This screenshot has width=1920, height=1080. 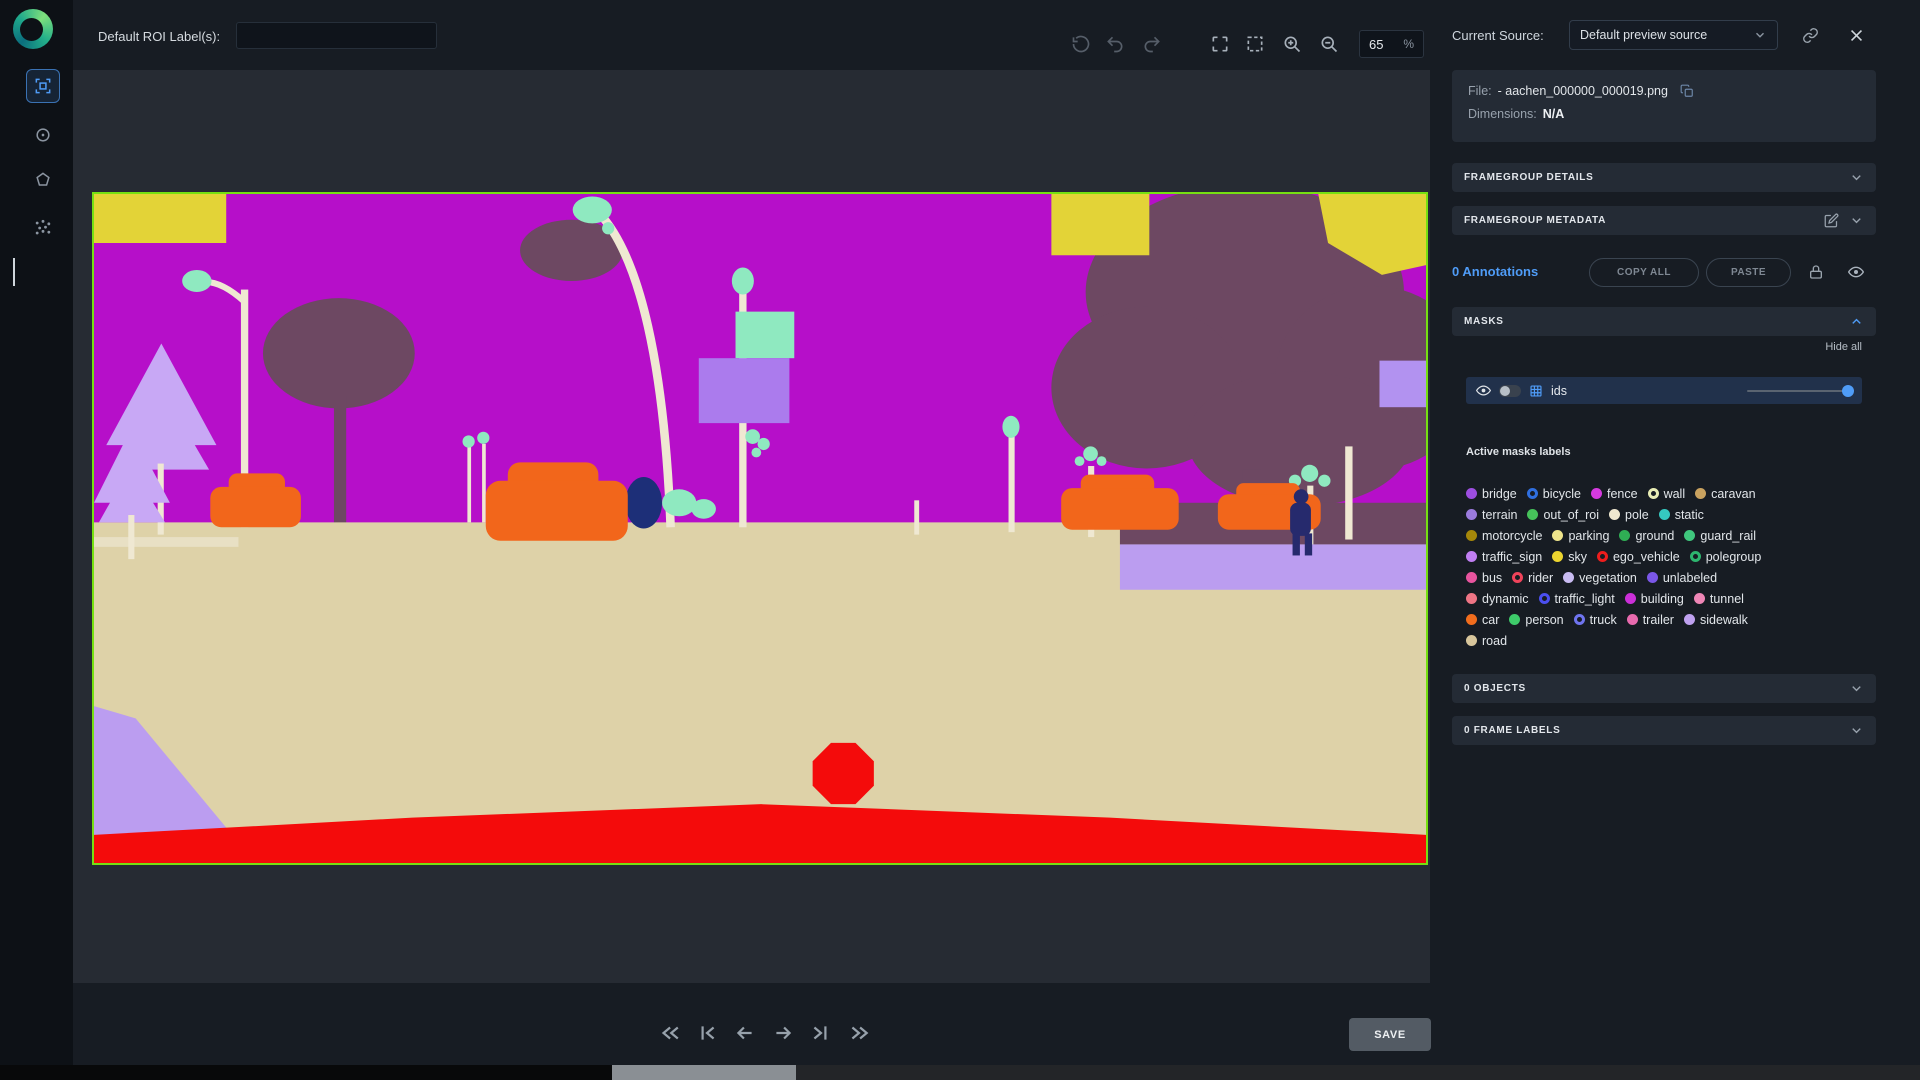 What do you see at coordinates (1664, 688) in the screenshot?
I see `objects-section: 0 OBJECTS` at bounding box center [1664, 688].